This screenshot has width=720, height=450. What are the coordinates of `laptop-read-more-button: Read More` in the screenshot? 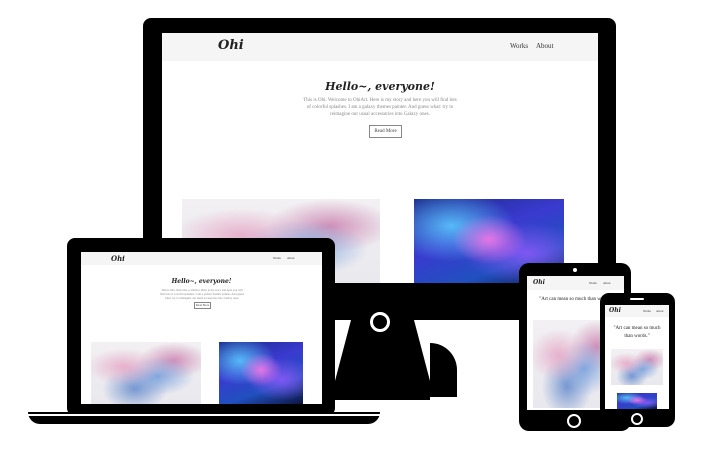 It's located at (202, 305).